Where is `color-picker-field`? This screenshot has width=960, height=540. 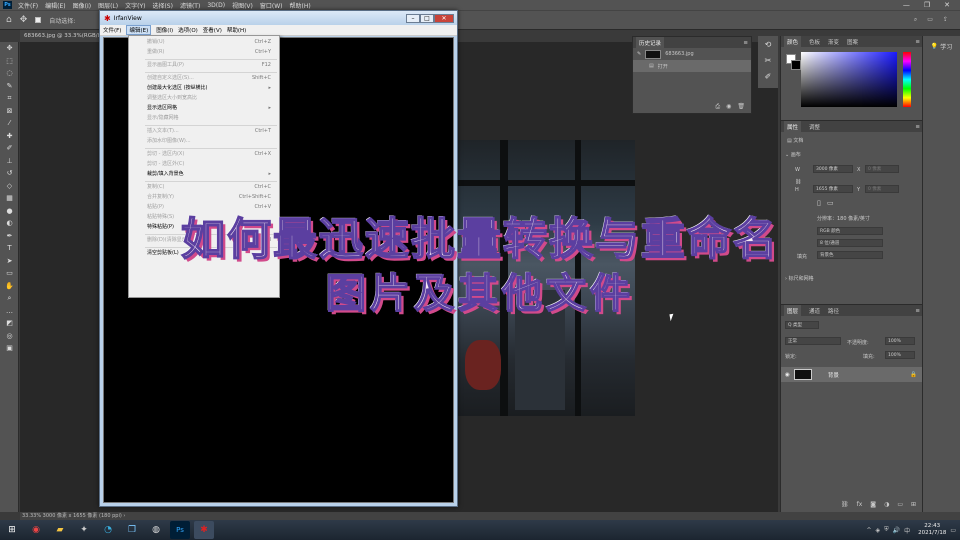 color-picker-field is located at coordinates (849, 79).